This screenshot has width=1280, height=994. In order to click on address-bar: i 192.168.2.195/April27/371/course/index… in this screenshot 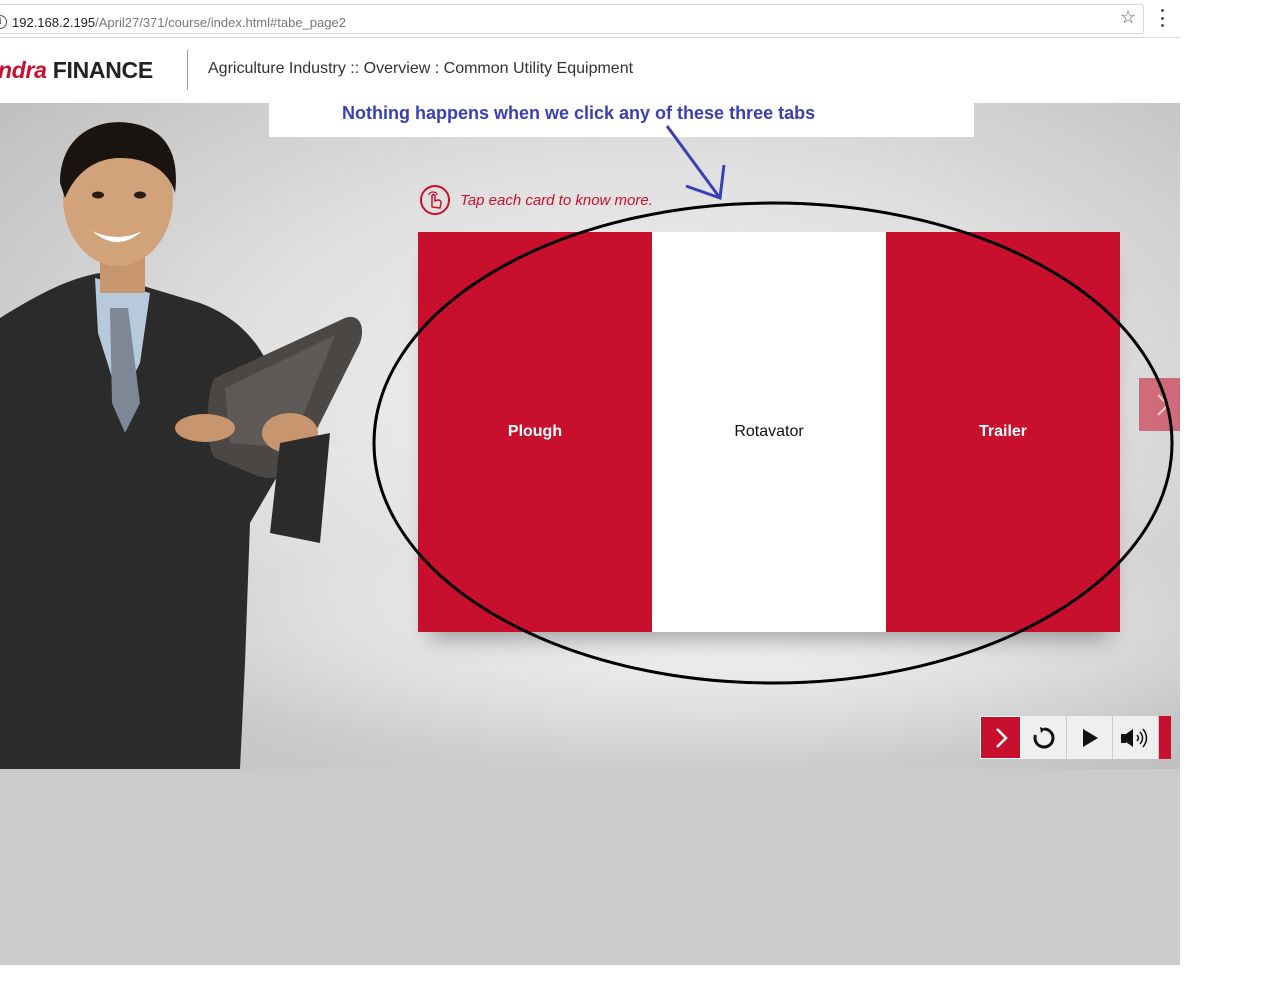, I will do `click(590, 19)`.